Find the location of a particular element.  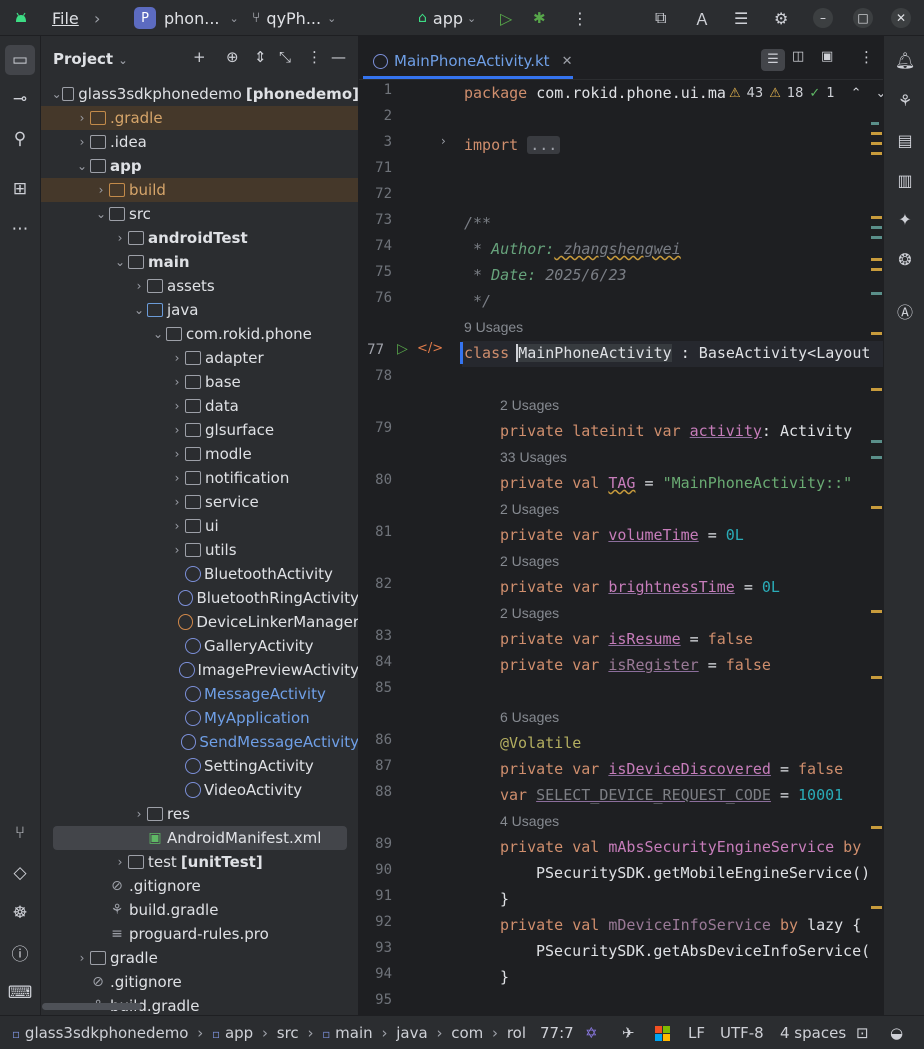

tree-item: › androidTest is located at coordinates (199, 238).